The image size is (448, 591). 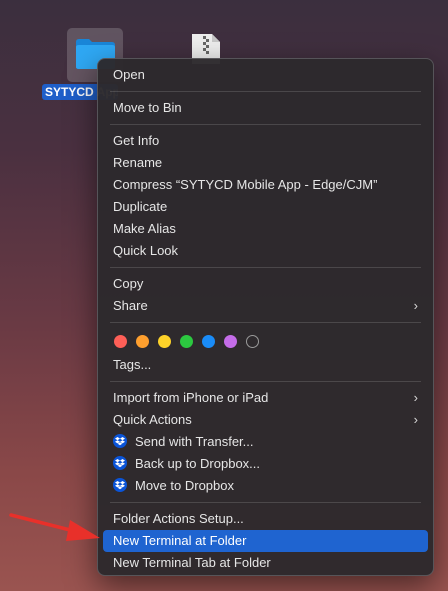 What do you see at coordinates (265, 563) in the screenshot?
I see `menu-item-new-terminal-tab-at-folder: New Terminal Tab at Folder` at bounding box center [265, 563].